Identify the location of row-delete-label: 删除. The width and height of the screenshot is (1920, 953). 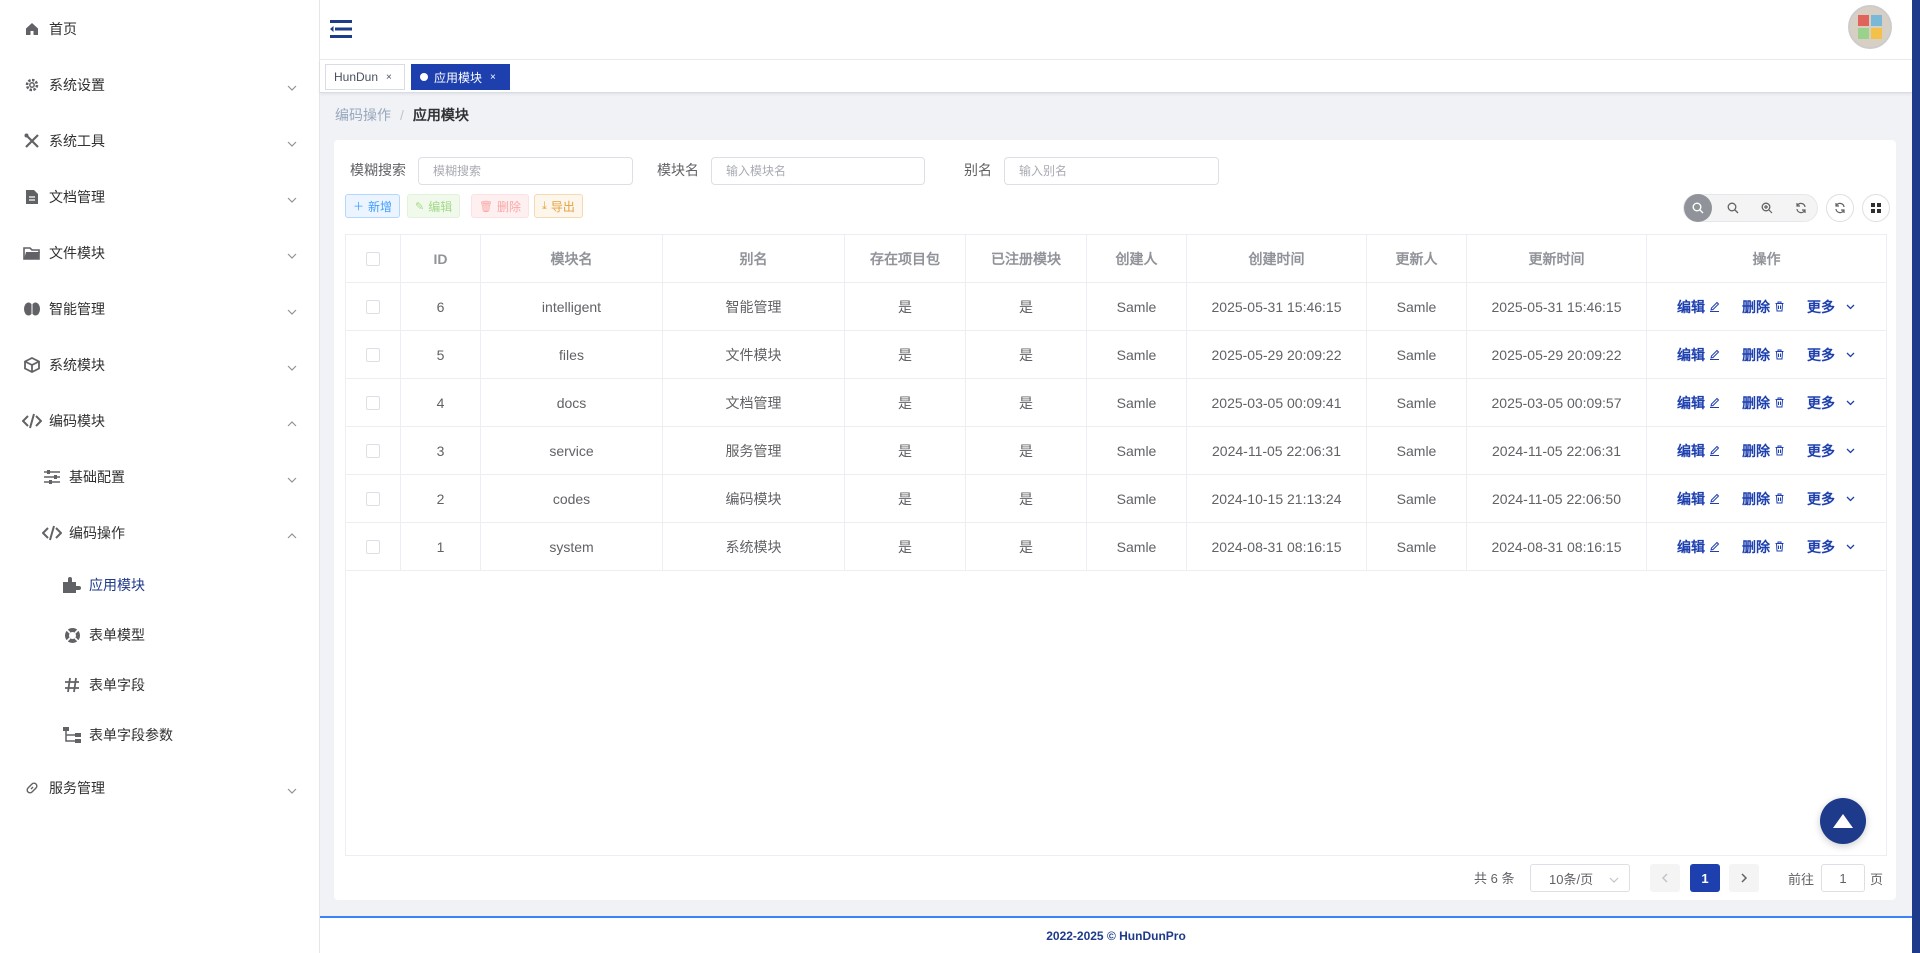
(1756, 402).